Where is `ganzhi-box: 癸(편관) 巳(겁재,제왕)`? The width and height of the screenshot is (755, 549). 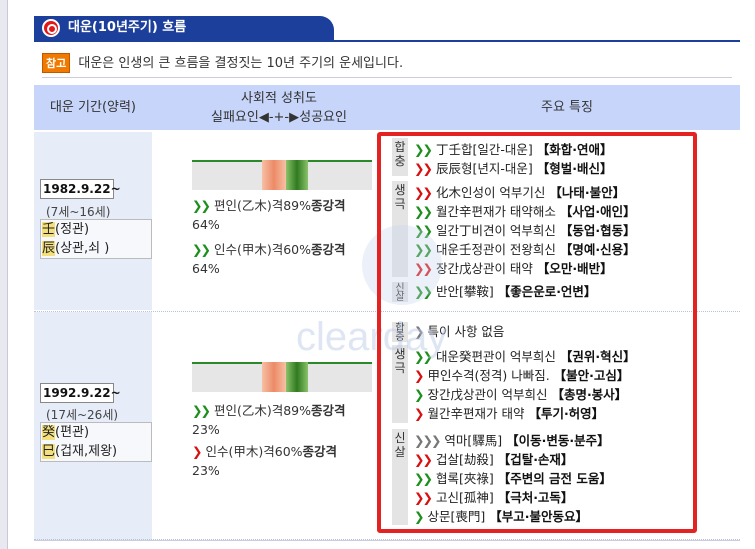
ganzhi-box: 癸(편관) 巳(겁재,제왕) is located at coordinates (96, 442).